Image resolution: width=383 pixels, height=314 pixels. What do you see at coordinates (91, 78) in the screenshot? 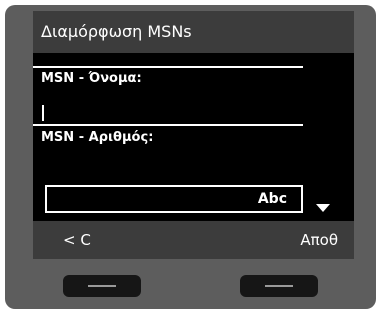
I see `field-label-name: MSN - Όνομα:` at bounding box center [91, 78].